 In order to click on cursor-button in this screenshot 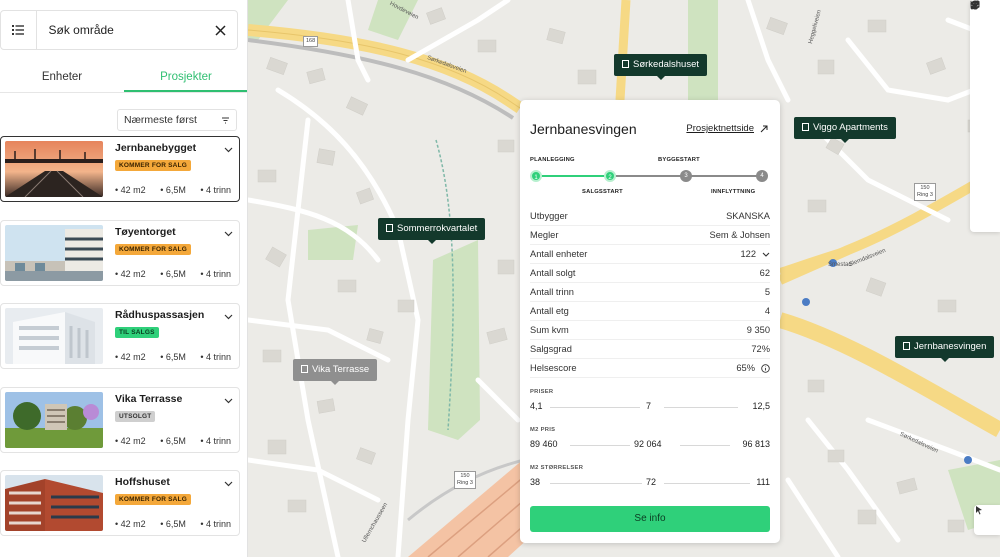, I will do `click(987, 520)`.